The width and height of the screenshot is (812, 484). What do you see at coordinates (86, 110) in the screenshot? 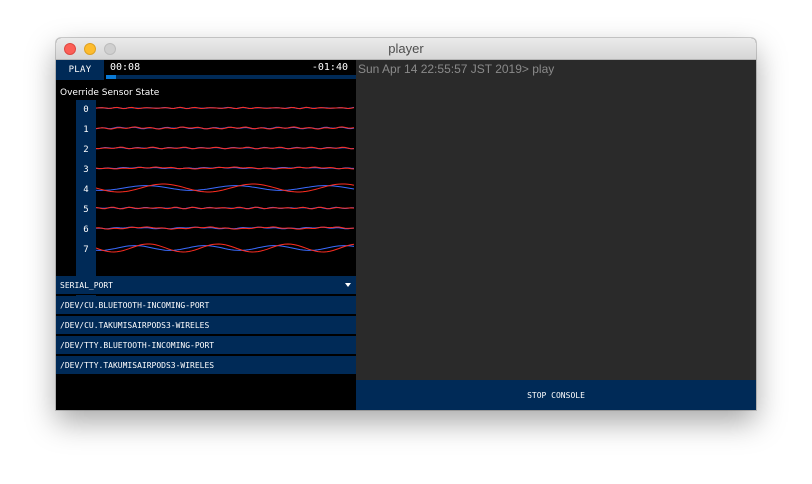
I see `sensor-channel-label: 0` at bounding box center [86, 110].